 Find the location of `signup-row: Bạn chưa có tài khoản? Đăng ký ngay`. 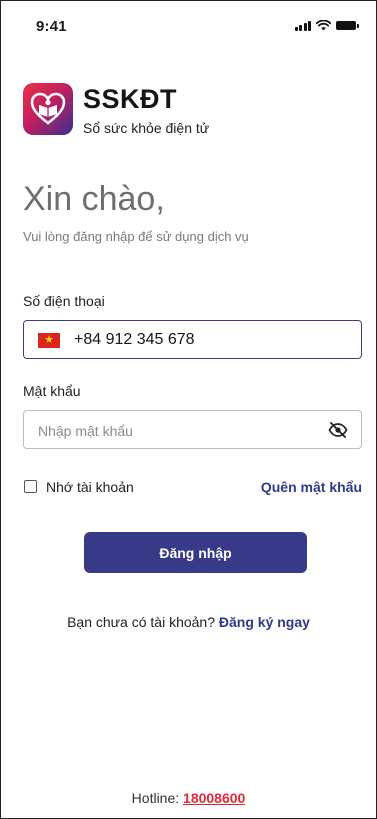

signup-row: Bạn chưa có tài khoản? Đăng ký ngay is located at coordinates (188, 622).